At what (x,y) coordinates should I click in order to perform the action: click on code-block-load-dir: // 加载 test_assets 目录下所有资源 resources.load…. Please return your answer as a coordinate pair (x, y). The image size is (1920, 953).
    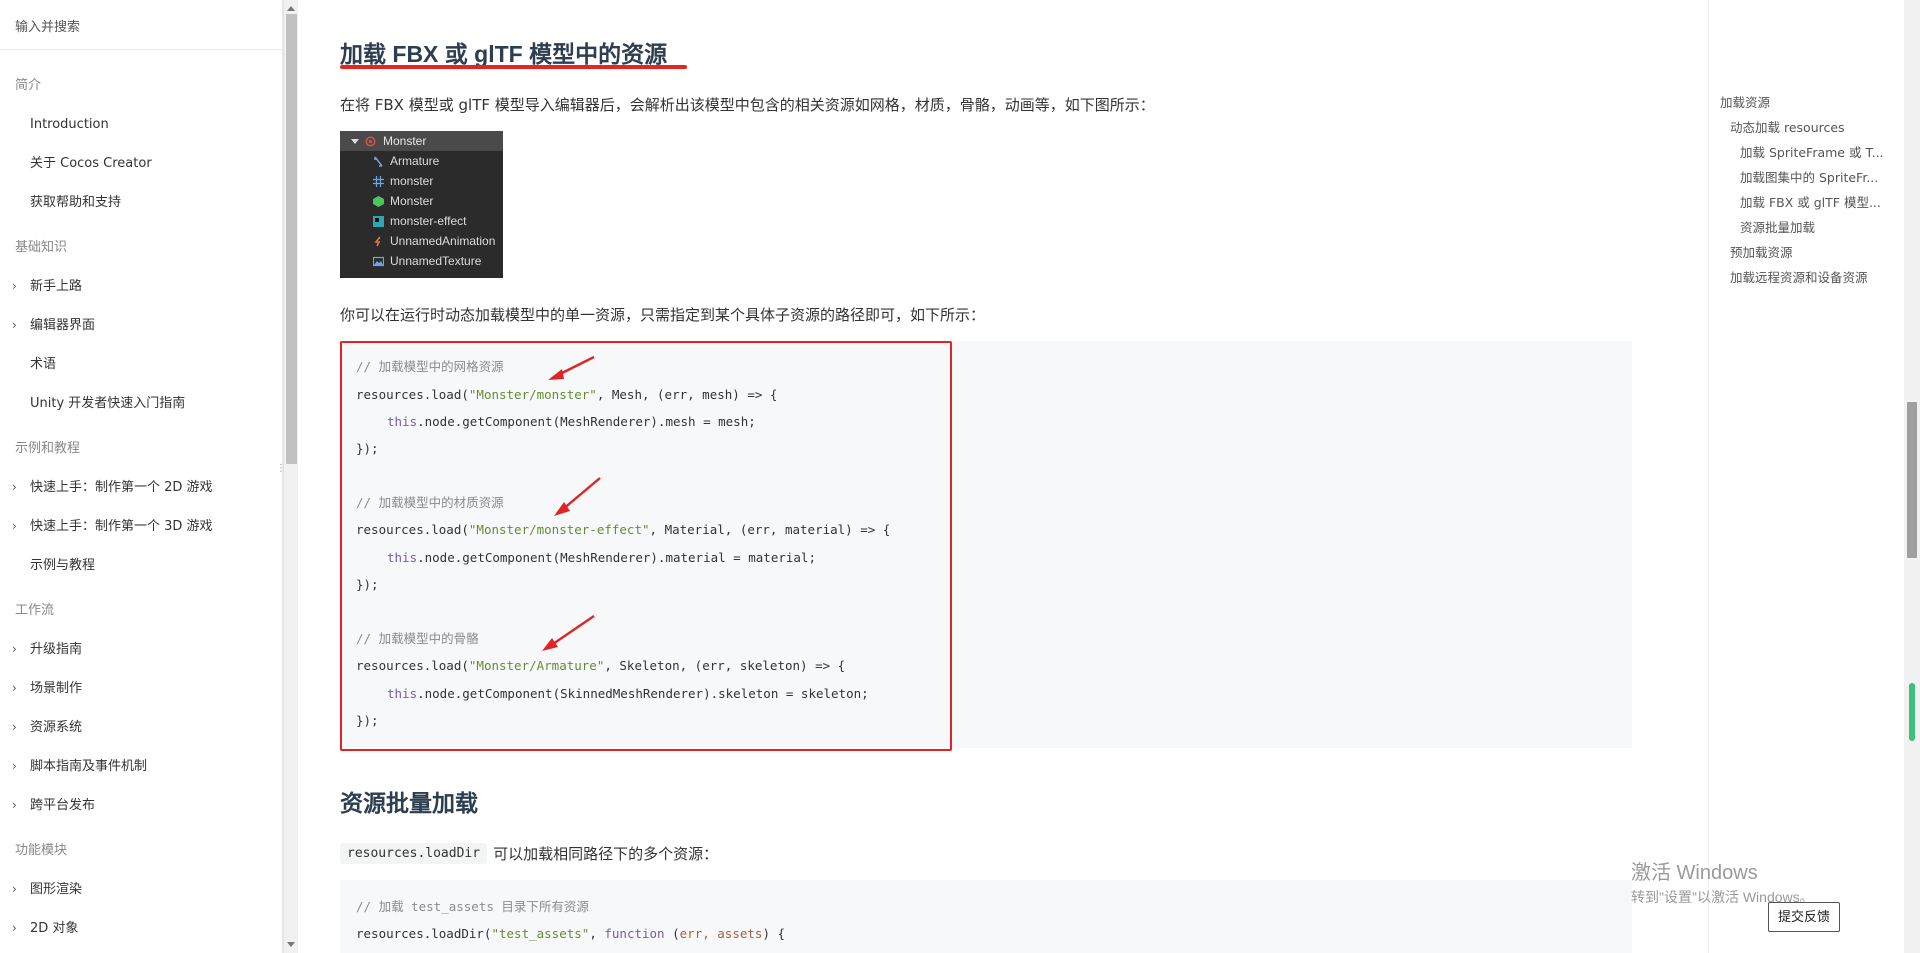
    Looking at the image, I should click on (986, 916).